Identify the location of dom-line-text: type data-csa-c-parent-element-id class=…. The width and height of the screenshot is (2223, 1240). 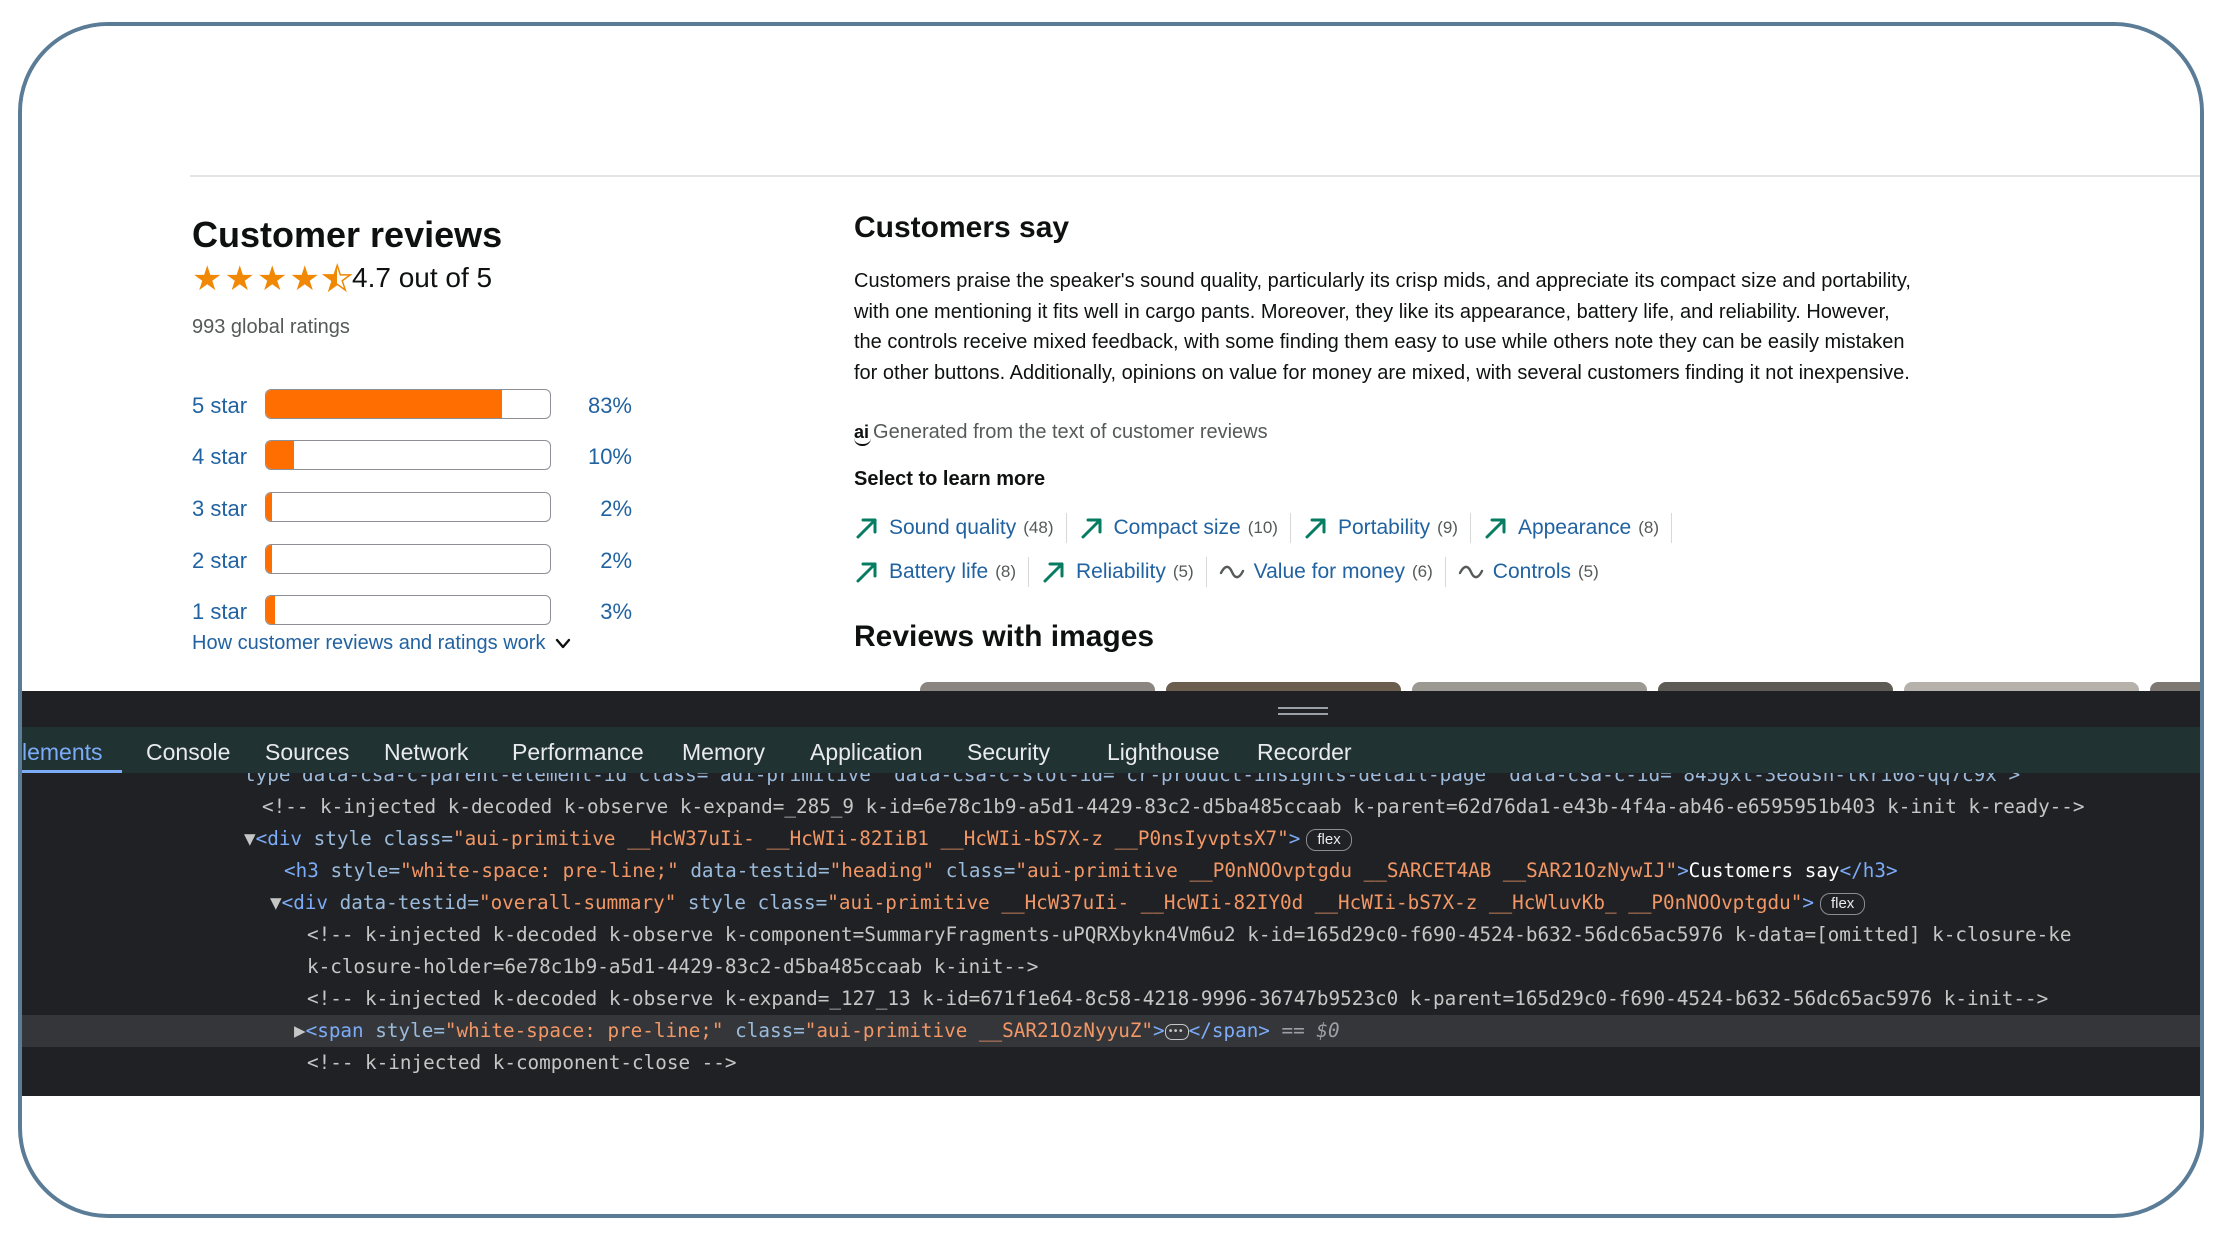
(1132, 779).